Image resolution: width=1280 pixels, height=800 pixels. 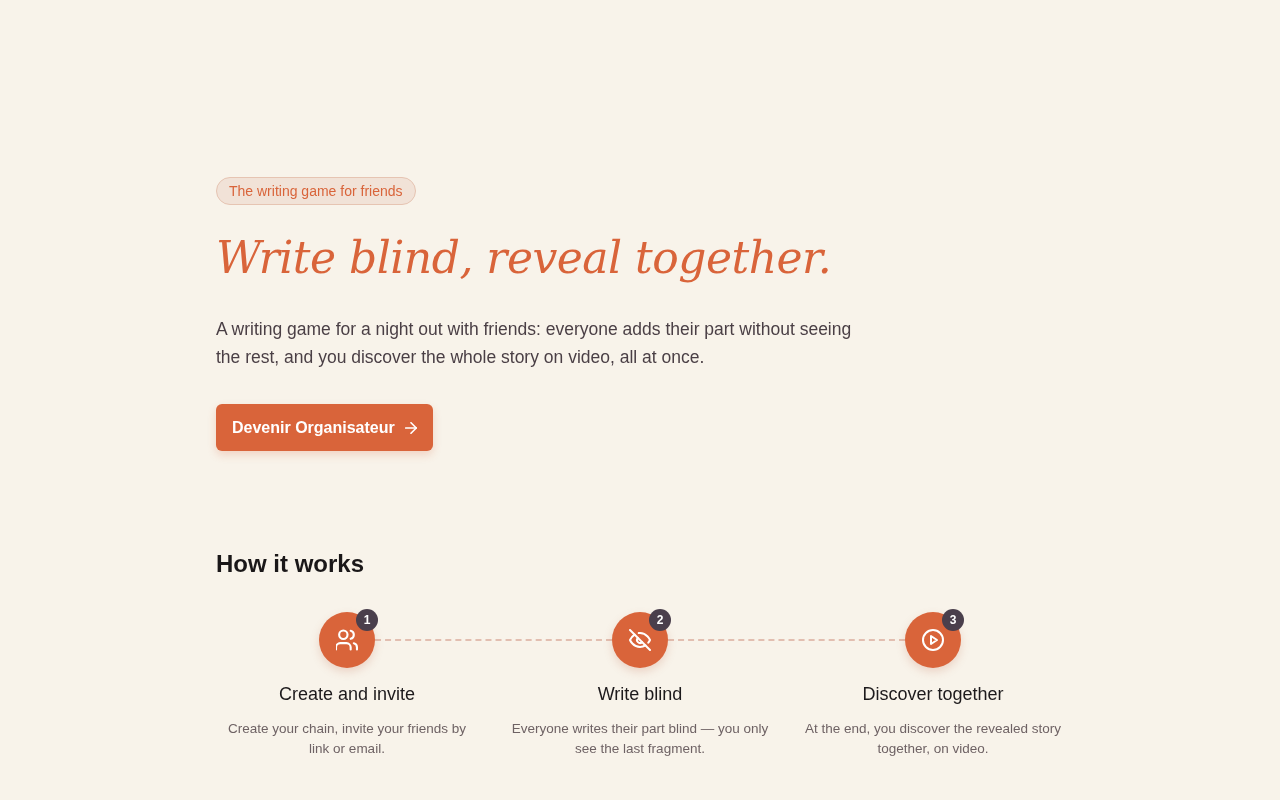 I want to click on step-title: Write blind, so click(x=640, y=694).